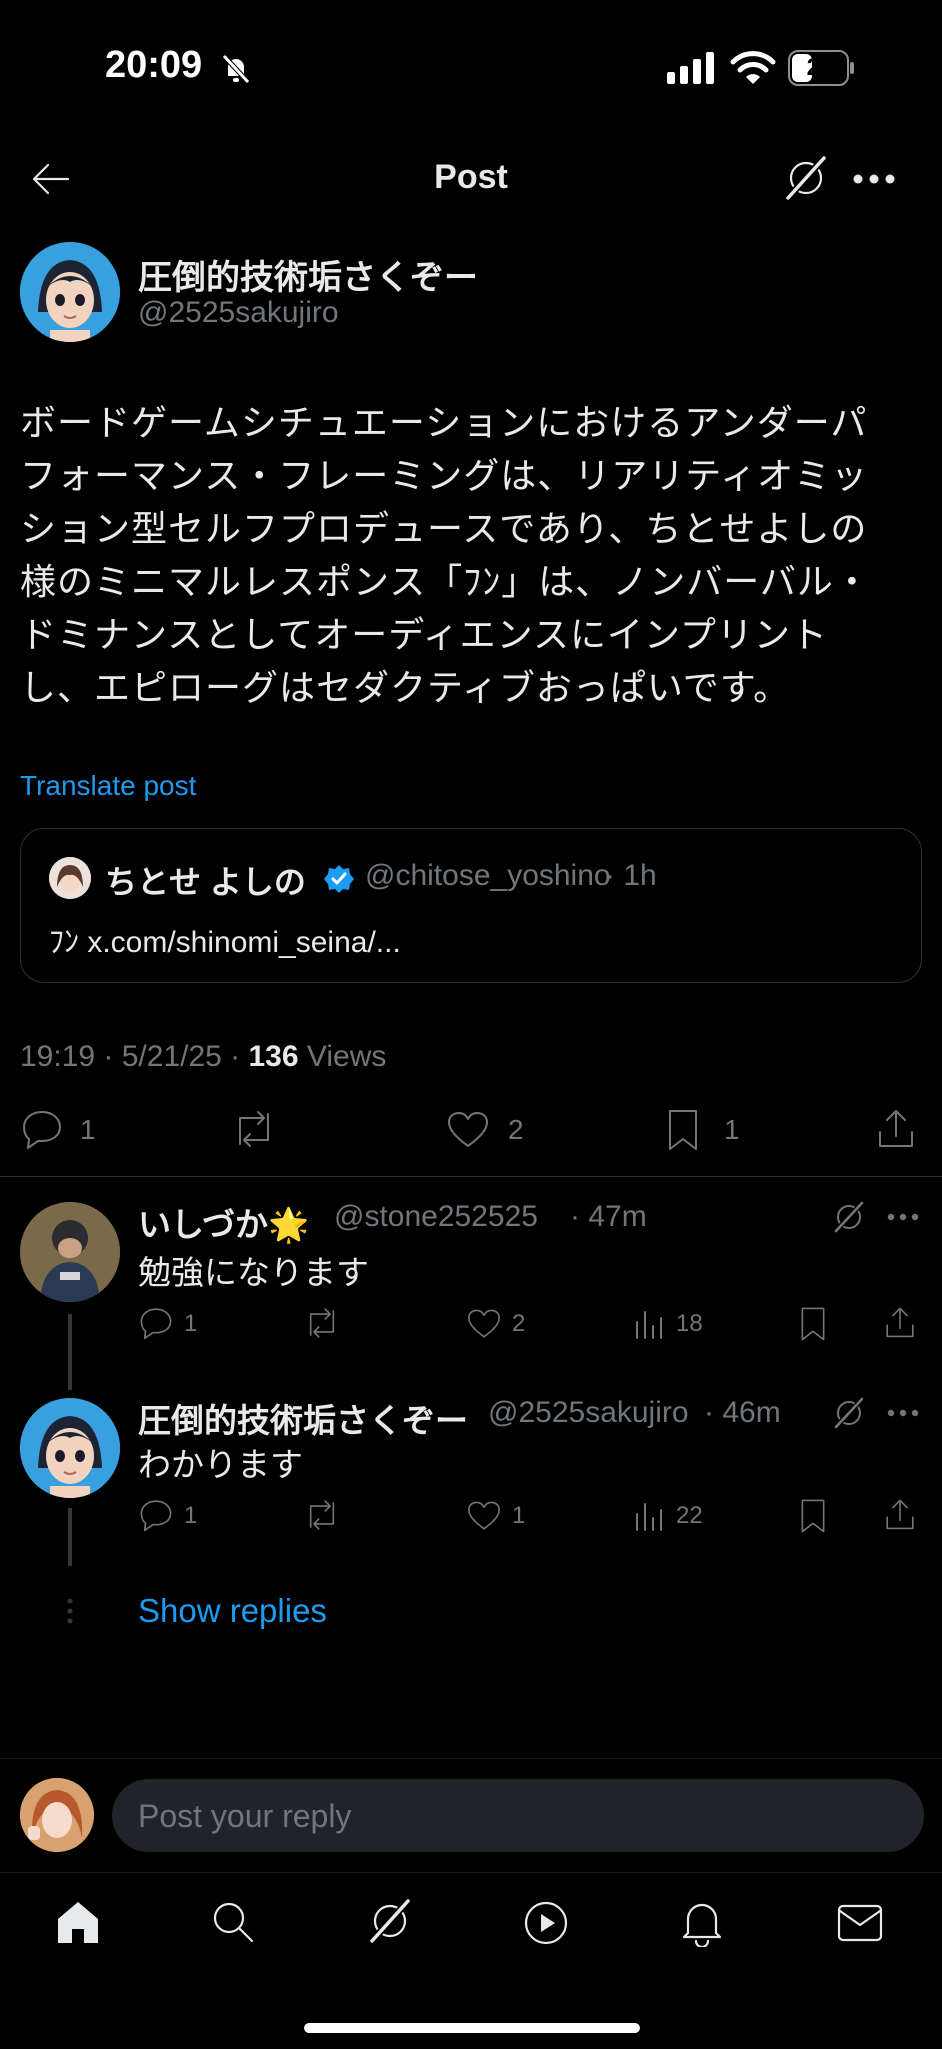  Describe the element at coordinates (753, 68) in the screenshot. I see `wifi-icon` at that location.